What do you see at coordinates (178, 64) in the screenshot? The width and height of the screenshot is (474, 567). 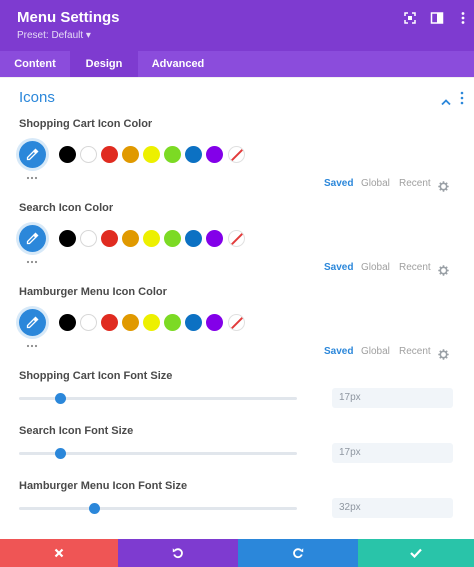 I see `tab-advanced: Advanced` at bounding box center [178, 64].